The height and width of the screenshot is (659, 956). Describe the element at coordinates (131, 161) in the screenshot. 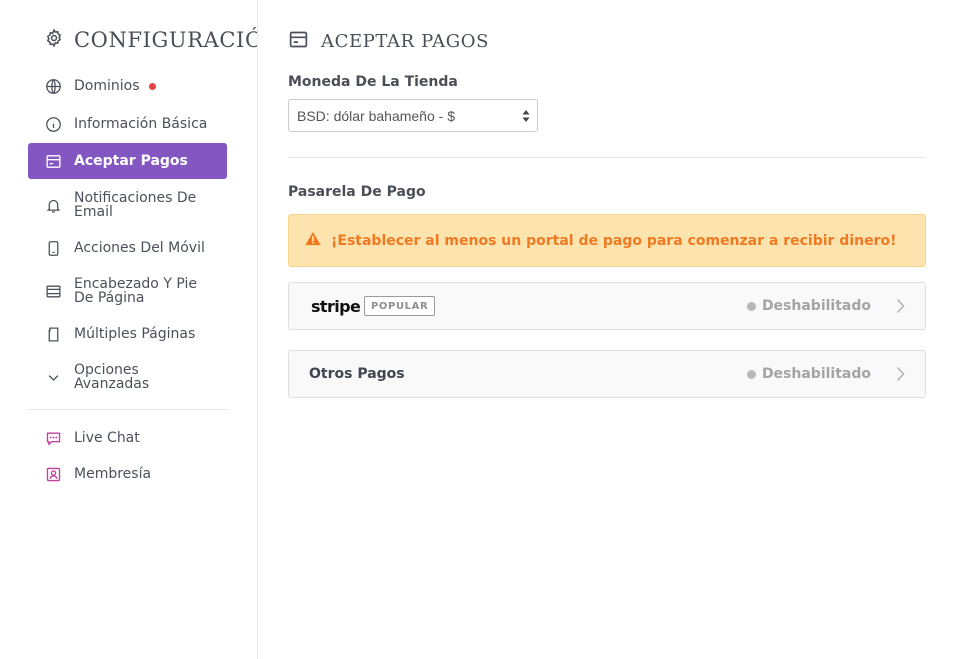

I see `sidebar-item-label: Aceptar Pagos` at that location.